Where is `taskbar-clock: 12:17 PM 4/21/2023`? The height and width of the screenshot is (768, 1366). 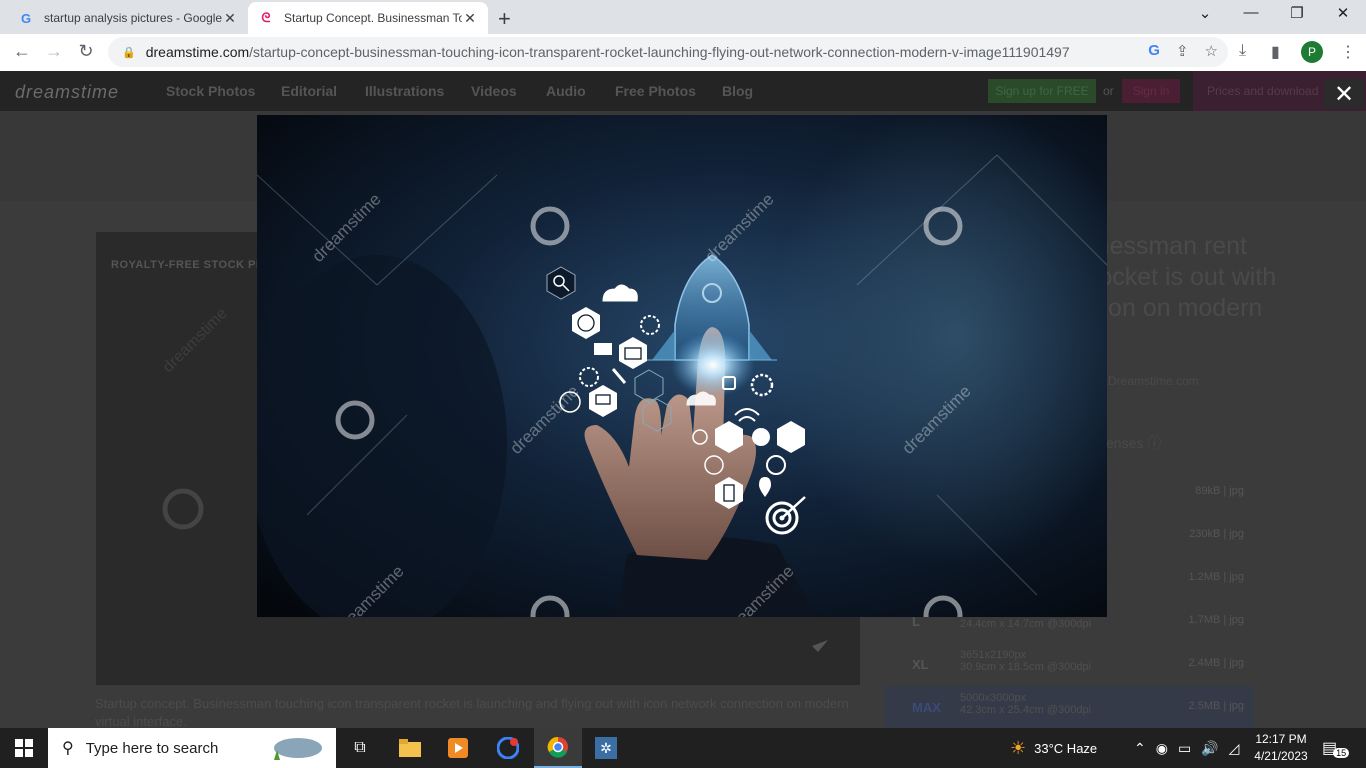
taskbar-clock: 12:17 PM 4/21/2023 is located at coordinates (1281, 748).